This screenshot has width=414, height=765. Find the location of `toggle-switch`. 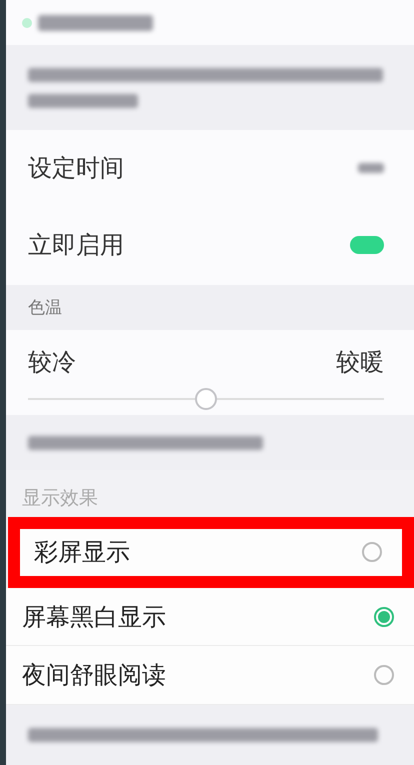

toggle-switch is located at coordinates (367, 245).